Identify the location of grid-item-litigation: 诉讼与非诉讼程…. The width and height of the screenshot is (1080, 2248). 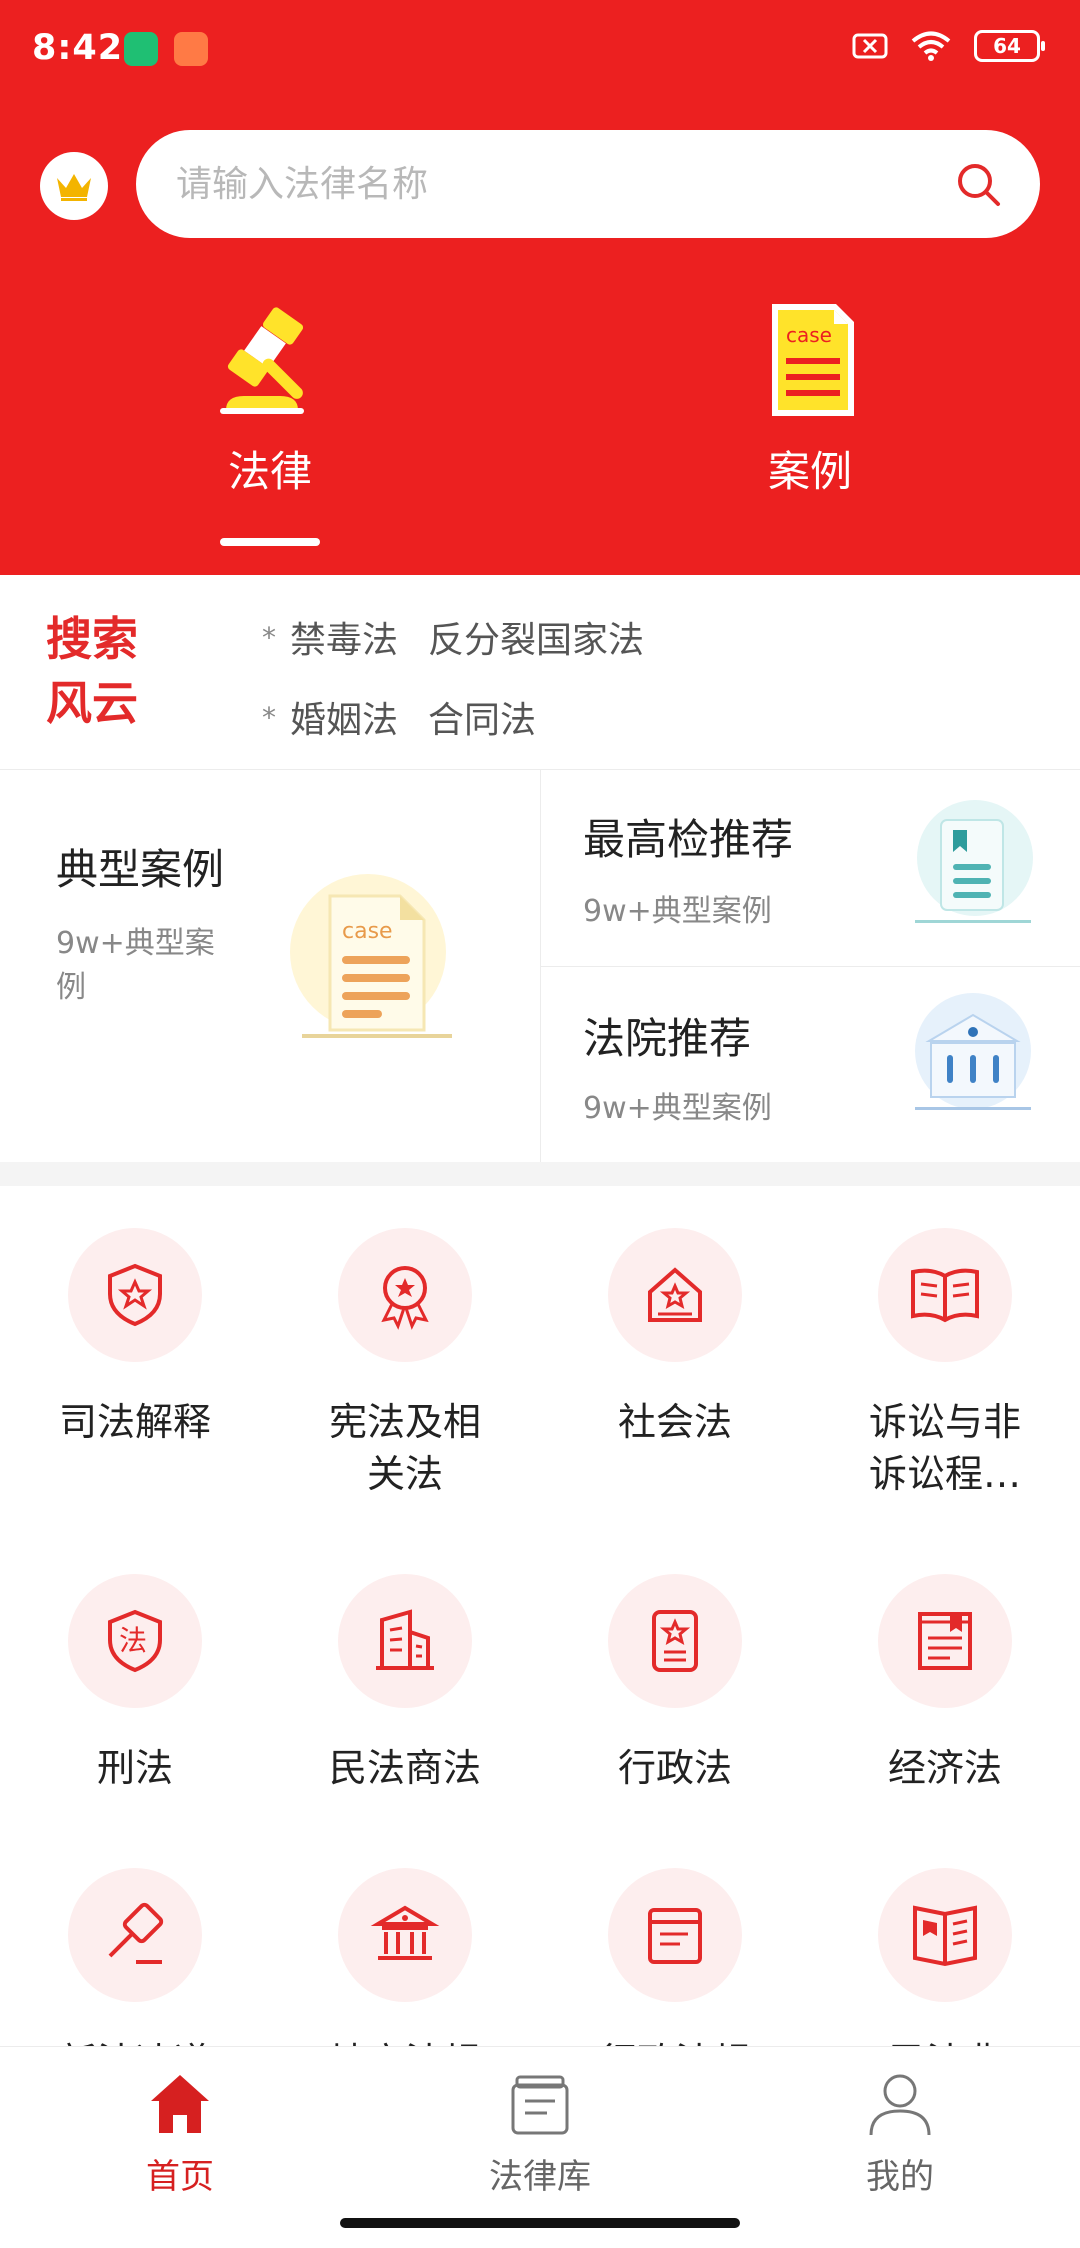
(945, 1343).